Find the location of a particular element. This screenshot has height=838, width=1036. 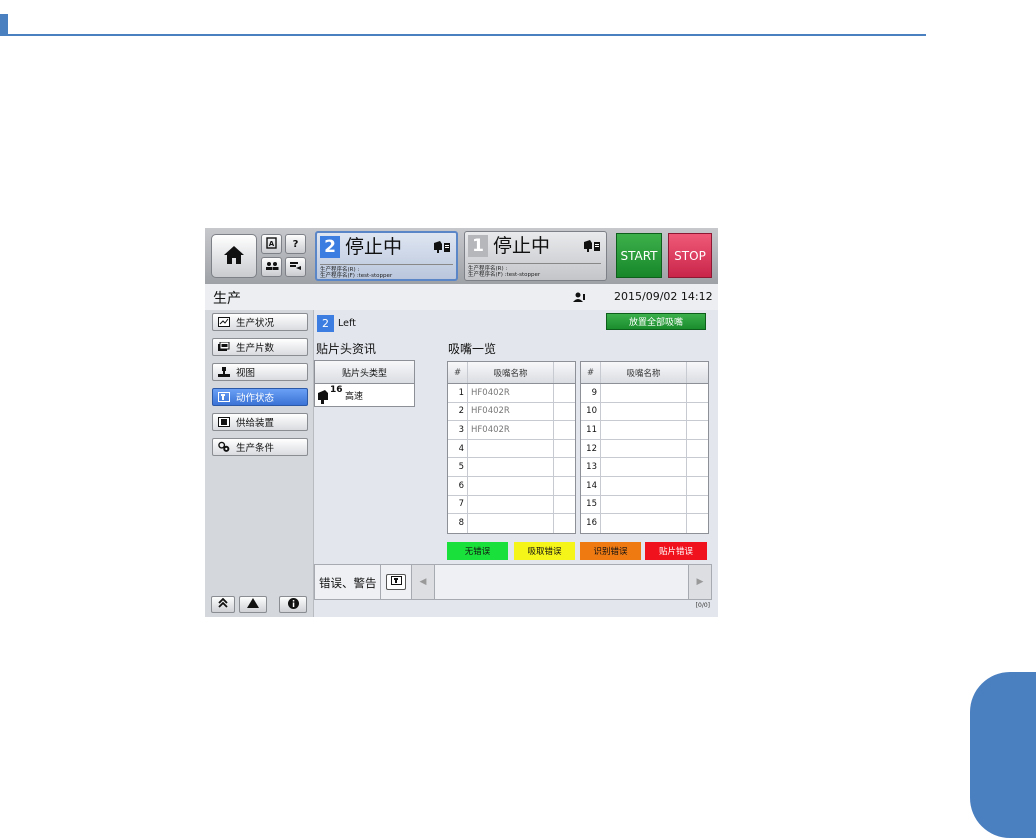

table-row: 11 is located at coordinates (644, 430).